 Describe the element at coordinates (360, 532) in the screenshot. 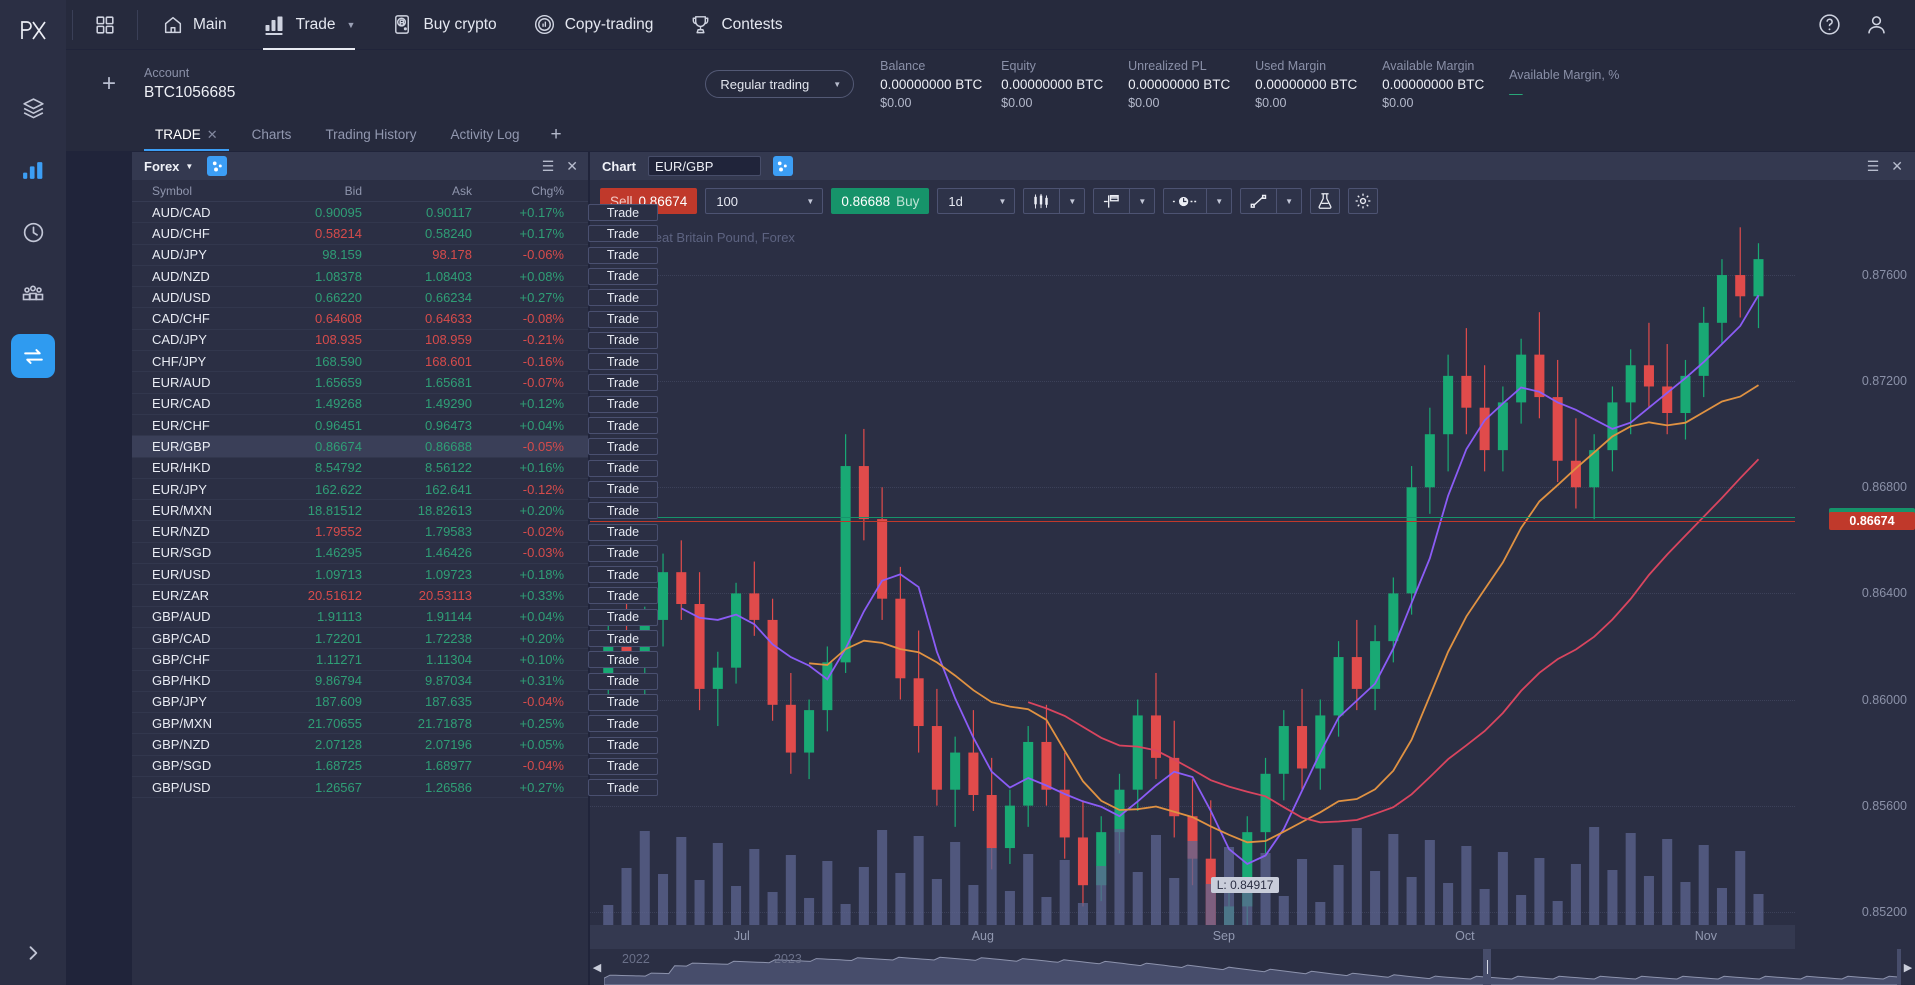

I see `table-row: EUR/NZD 1.79552 1.79583 -0.02%` at that location.